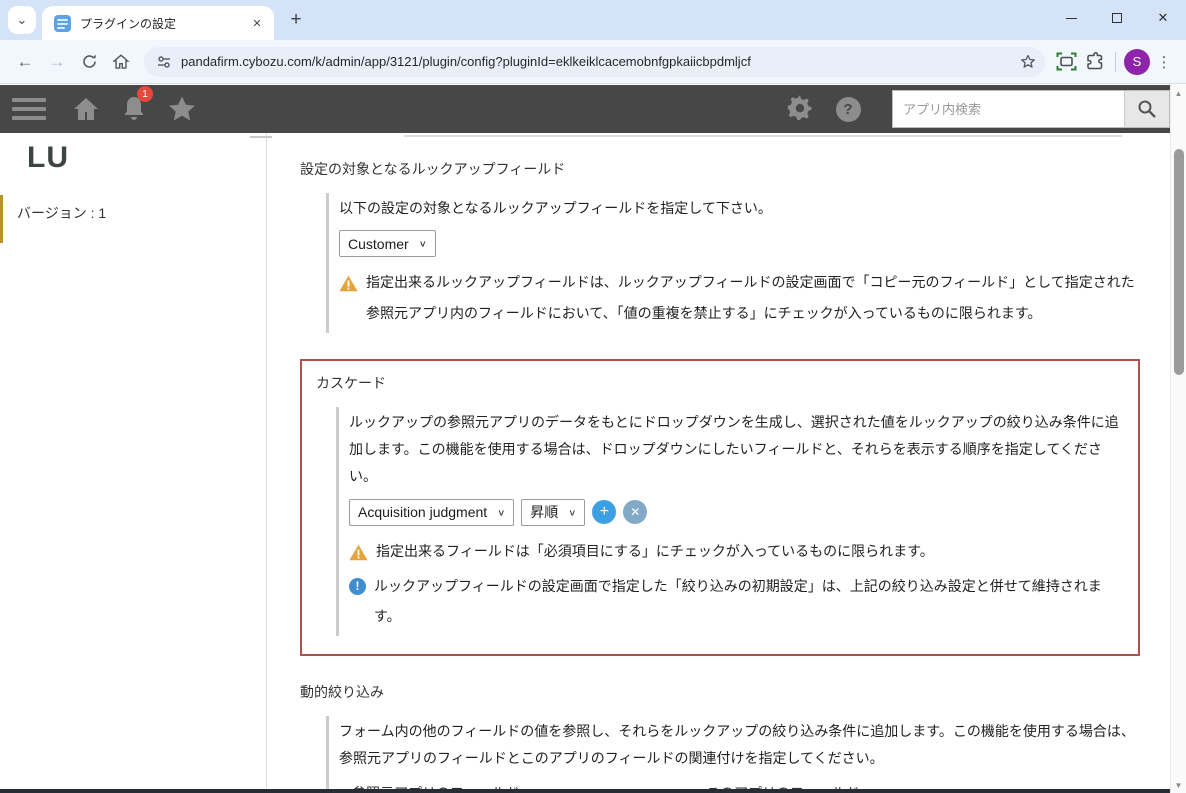  I want to click on profile-avatar: S, so click(1137, 61).